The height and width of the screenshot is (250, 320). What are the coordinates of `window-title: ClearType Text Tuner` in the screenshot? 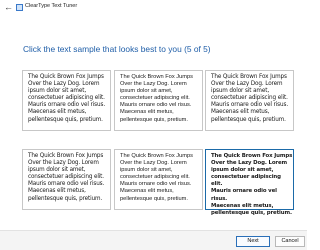 It's located at (51, 6).